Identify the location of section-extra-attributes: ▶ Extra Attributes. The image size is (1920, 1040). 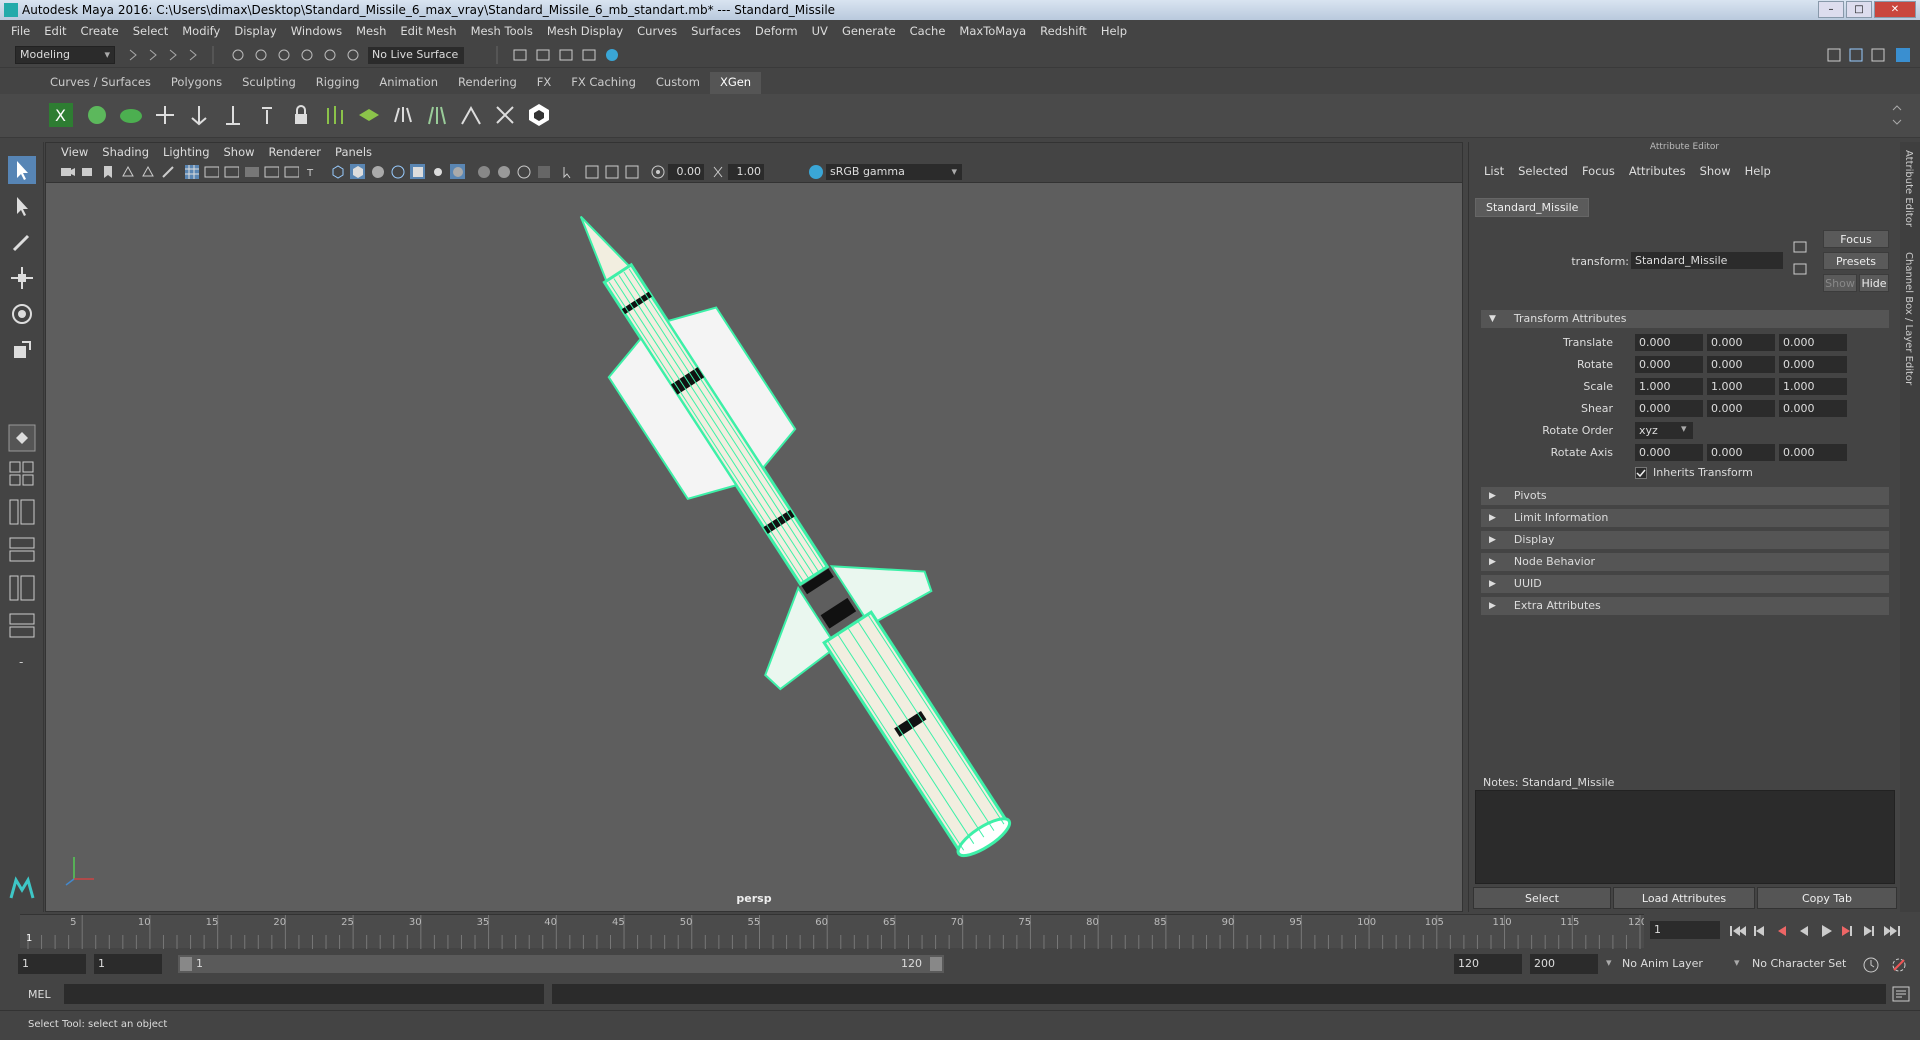
(1685, 606).